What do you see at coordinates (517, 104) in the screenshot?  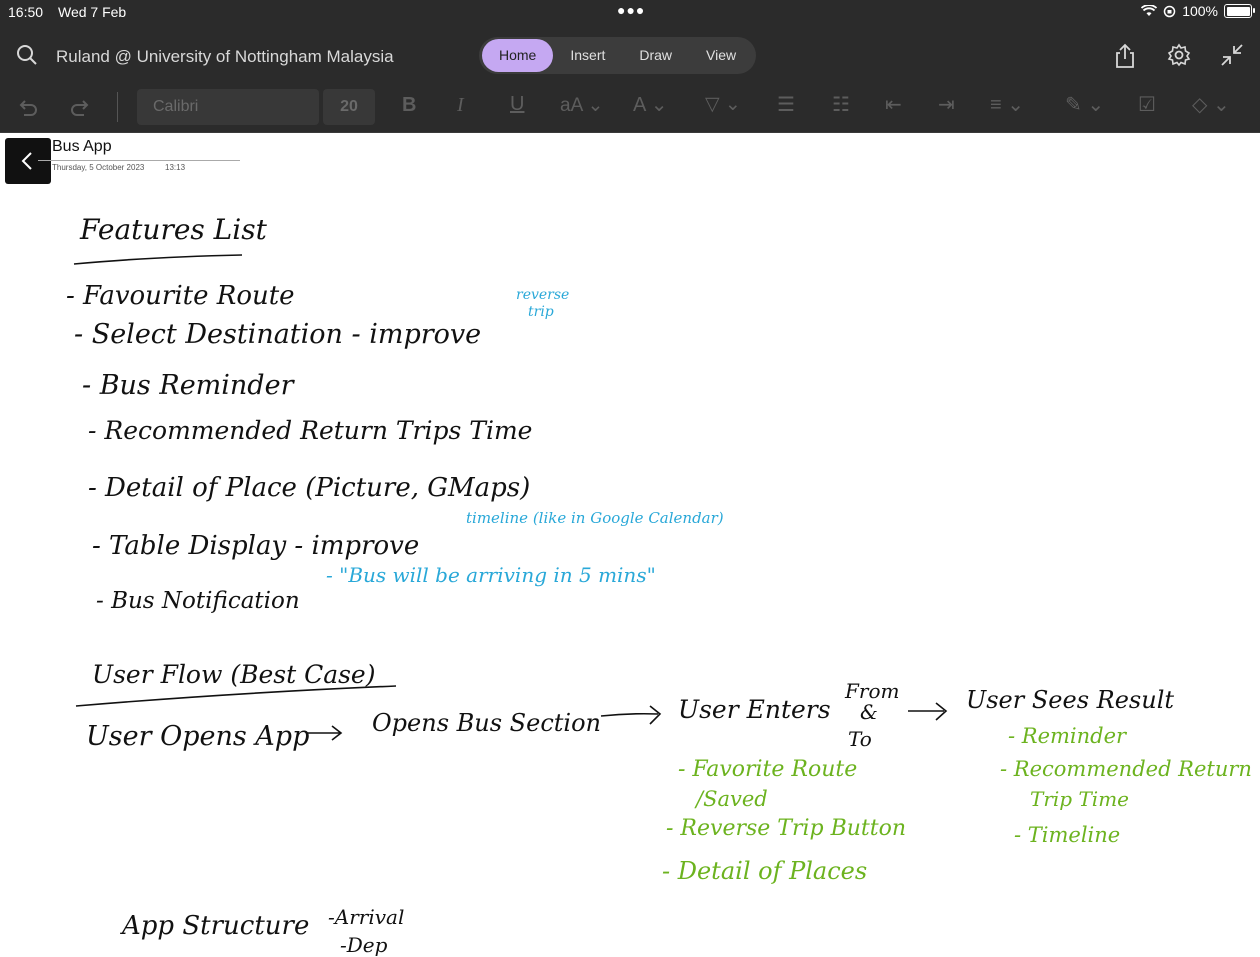 I see `underline-icon: U` at bounding box center [517, 104].